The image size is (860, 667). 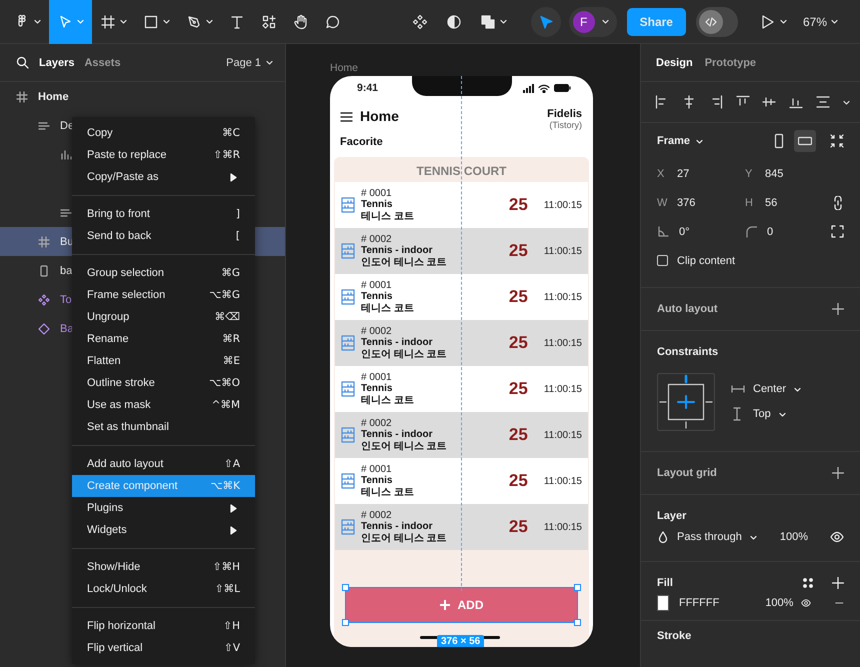 I want to click on account-name: Fidelis, so click(x=564, y=114).